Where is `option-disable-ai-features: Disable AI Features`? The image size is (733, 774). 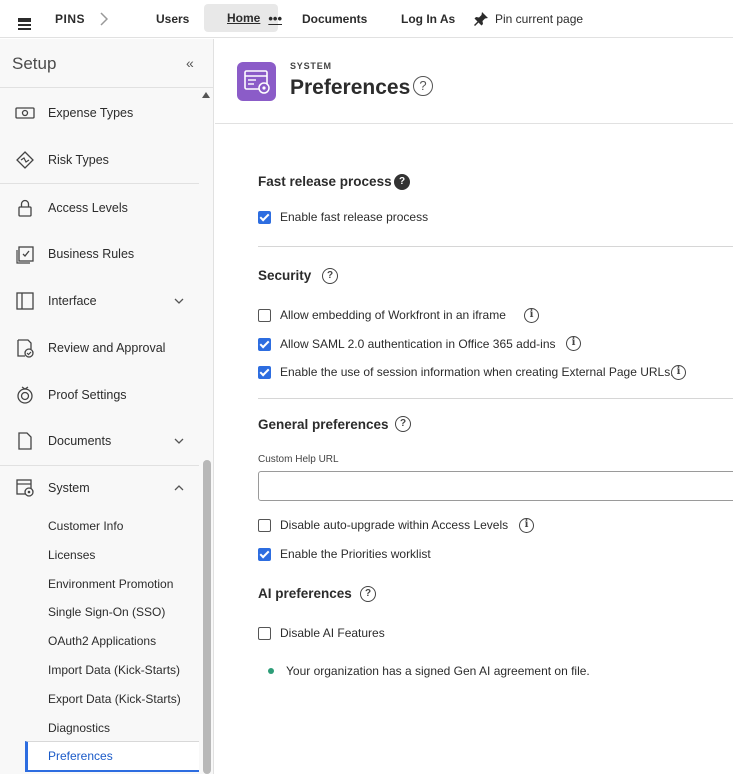
option-disable-ai-features: Disable AI Features is located at coordinates (321, 633).